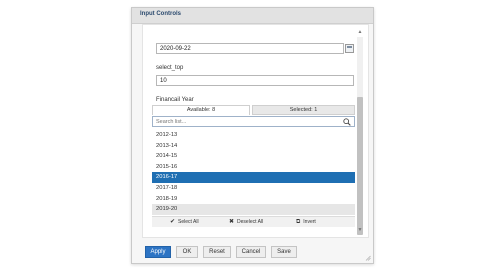 This screenshot has width=480, height=270. Describe the element at coordinates (309, 222) in the screenshot. I see `invert-label: Invert` at that location.